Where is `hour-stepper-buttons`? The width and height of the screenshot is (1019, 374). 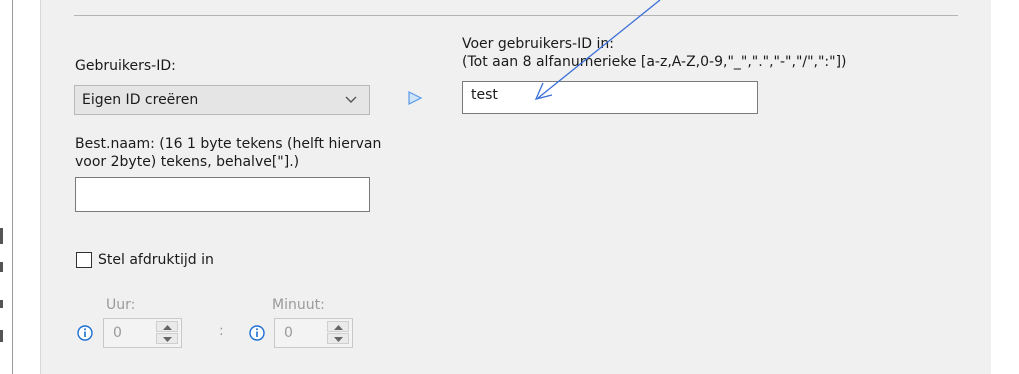
hour-stepper-buttons is located at coordinates (167, 333).